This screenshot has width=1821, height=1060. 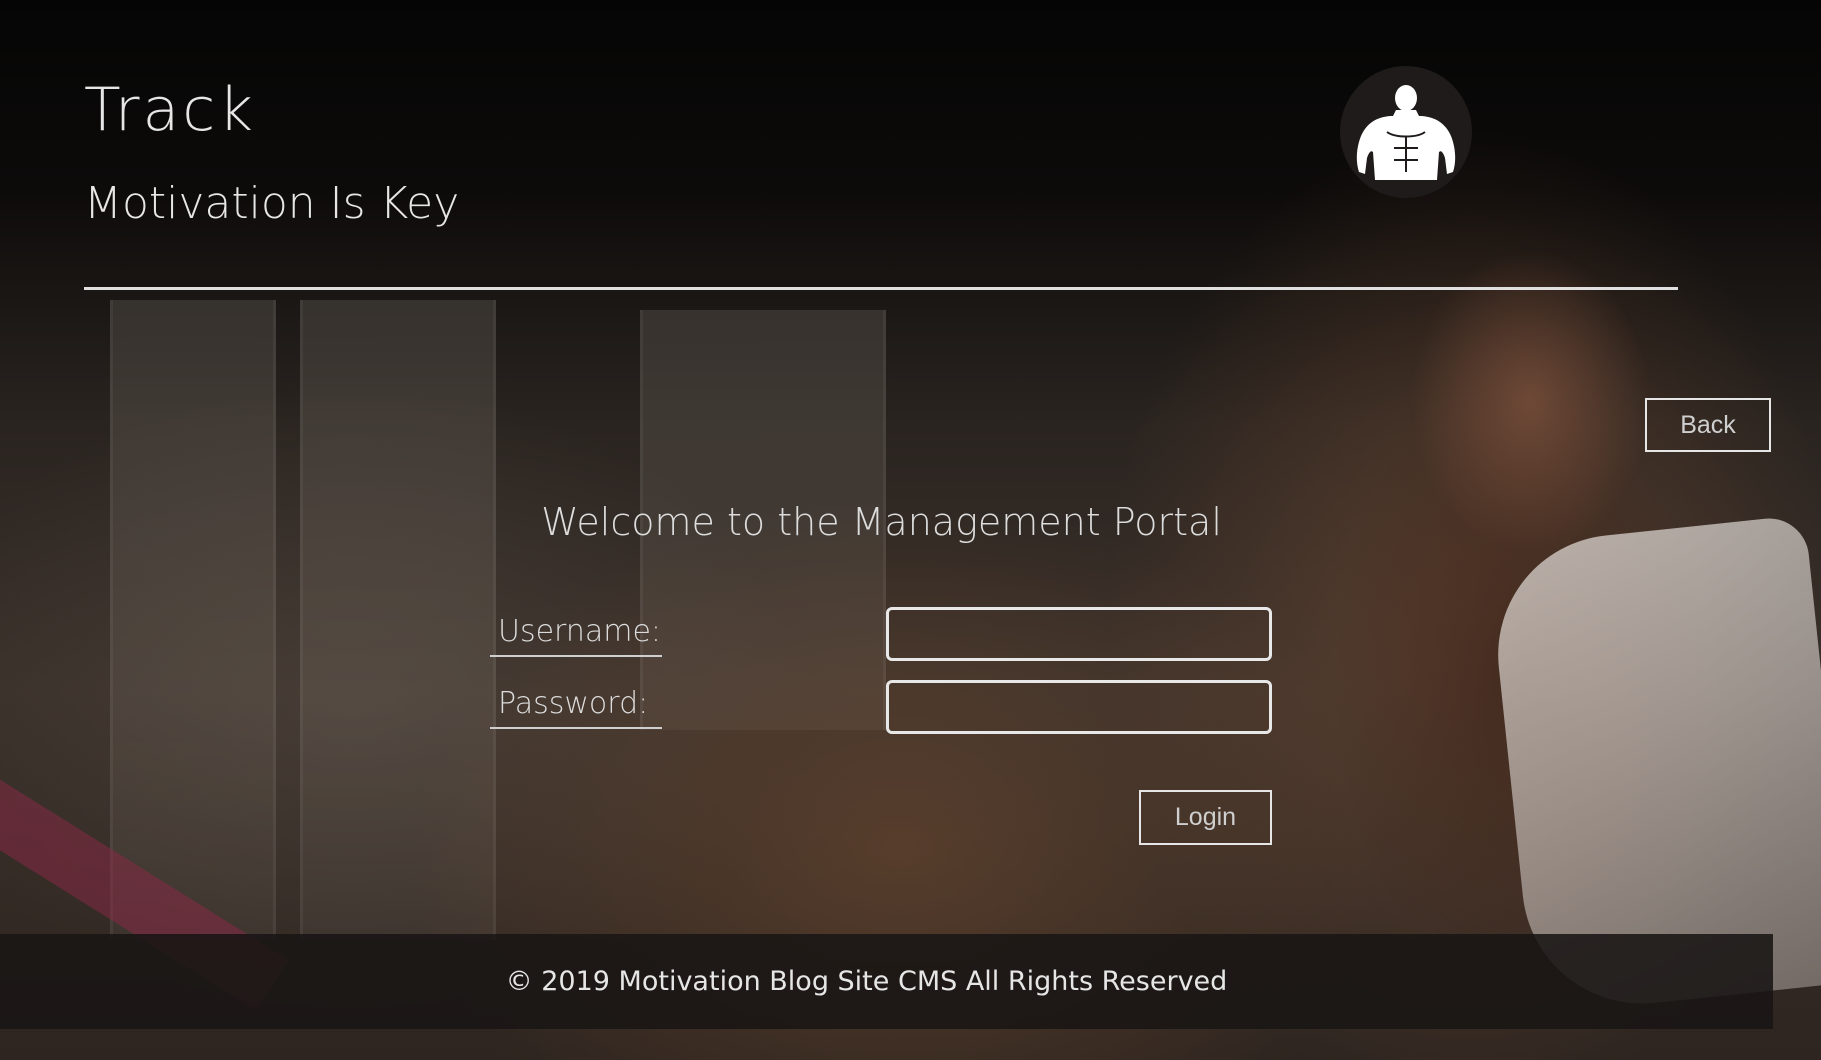 I want to click on login-button: Login, so click(x=1205, y=817).